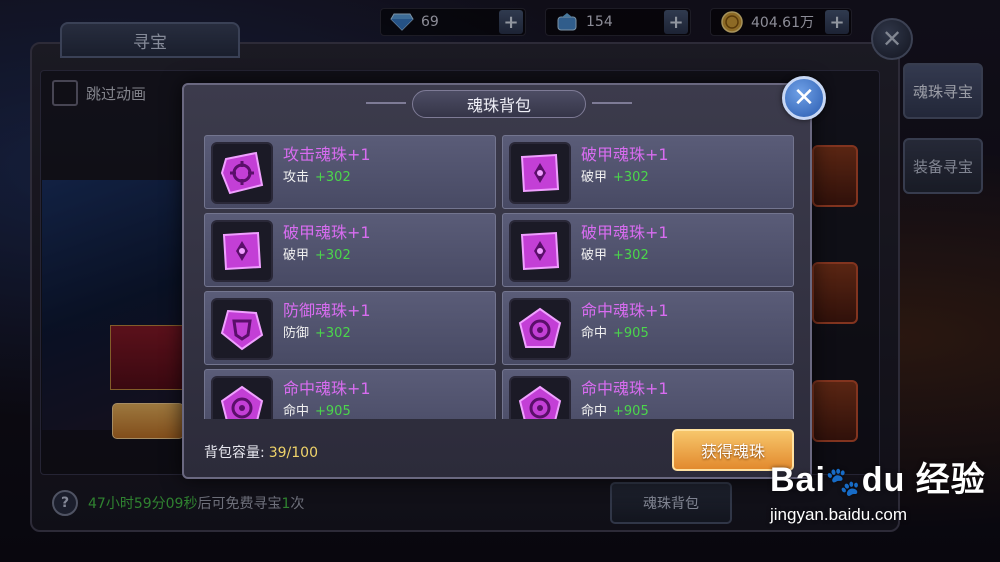 The image size is (1000, 562). What do you see at coordinates (883, 480) in the screenshot?
I see `watermark-brand-2: du` at bounding box center [883, 480].